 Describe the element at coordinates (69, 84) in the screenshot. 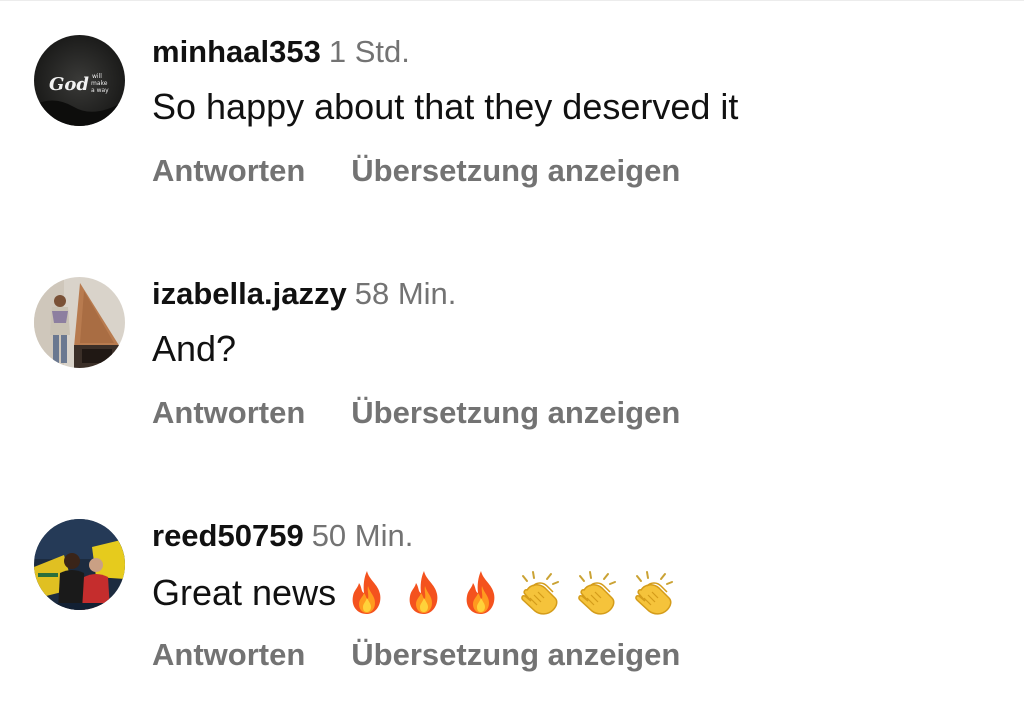

I see `svg-text: God` at that location.